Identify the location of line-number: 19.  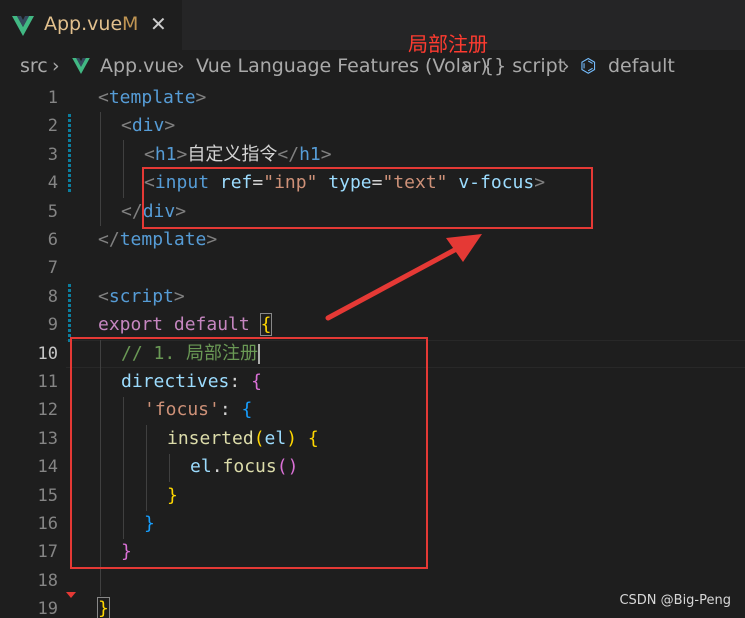
(47, 608).